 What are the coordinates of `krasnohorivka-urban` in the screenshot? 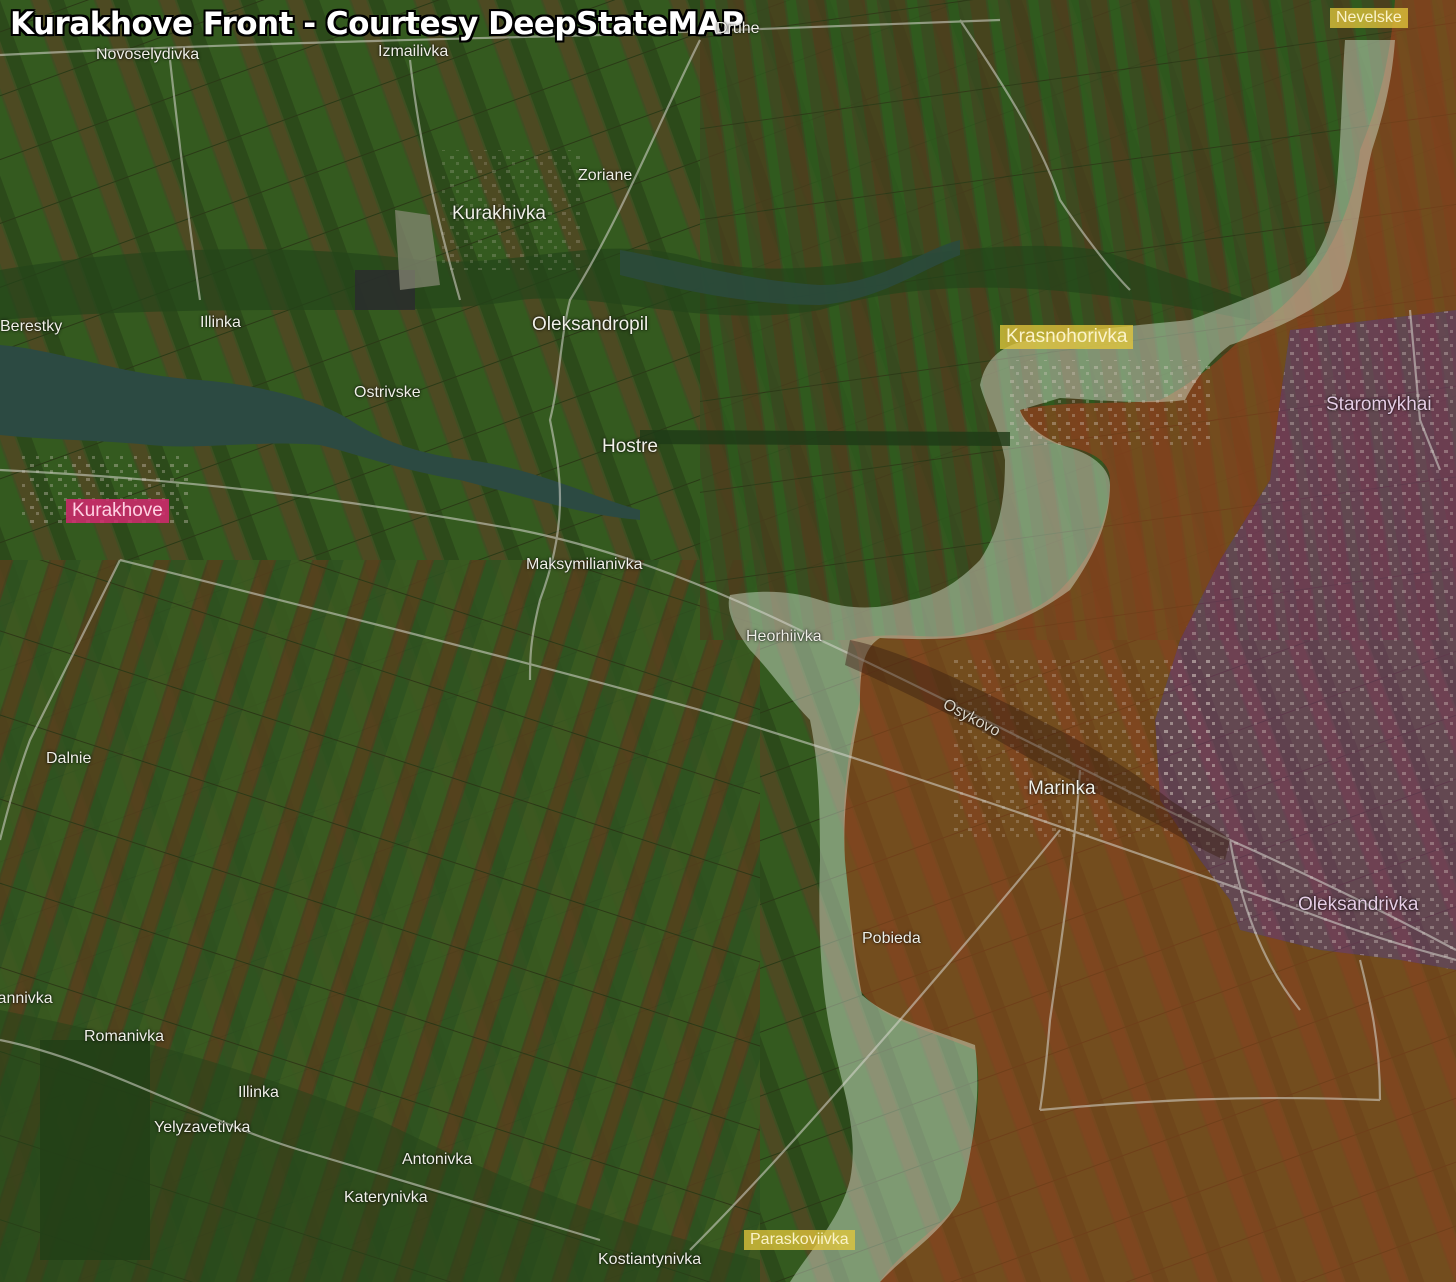 It's located at (1110, 405).